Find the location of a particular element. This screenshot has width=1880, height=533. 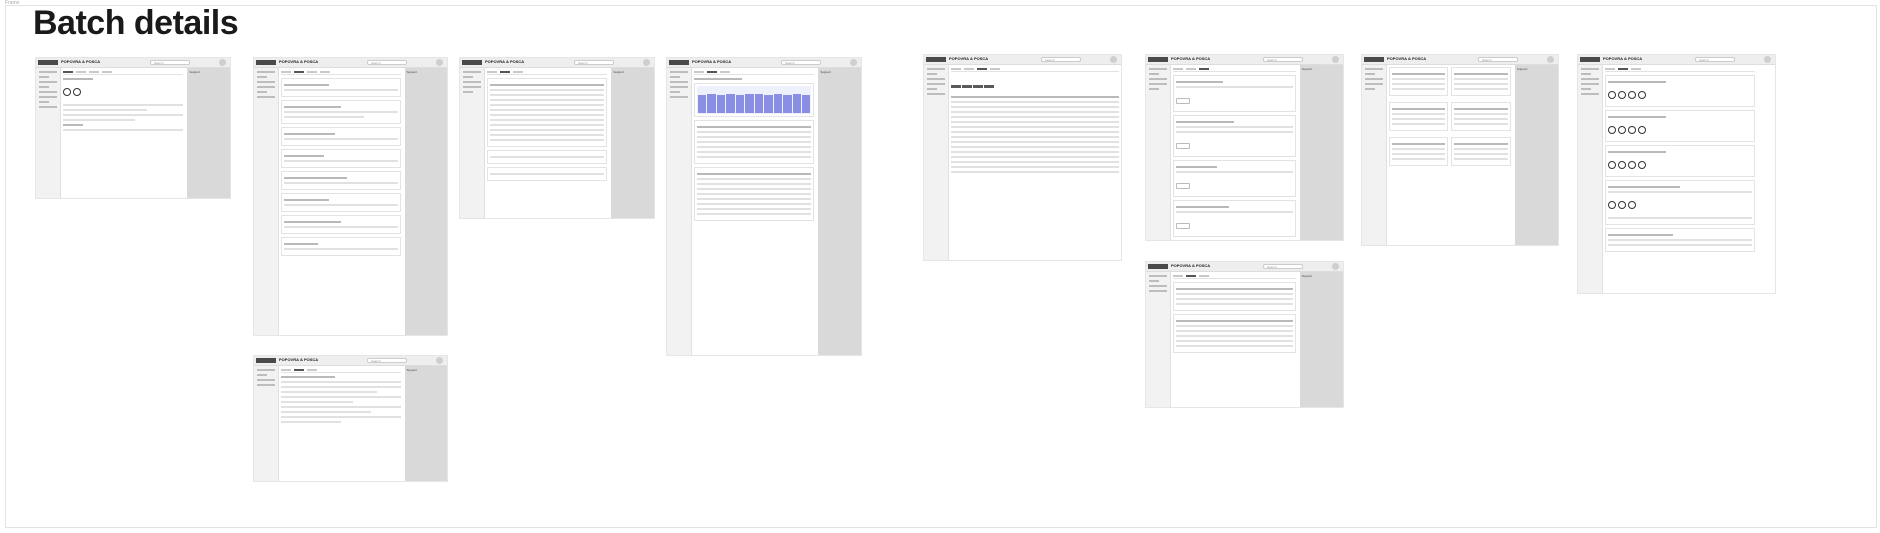

frame-batch-notes: POPOVRA & POSCA Search Support is located at coordinates (350, 418).